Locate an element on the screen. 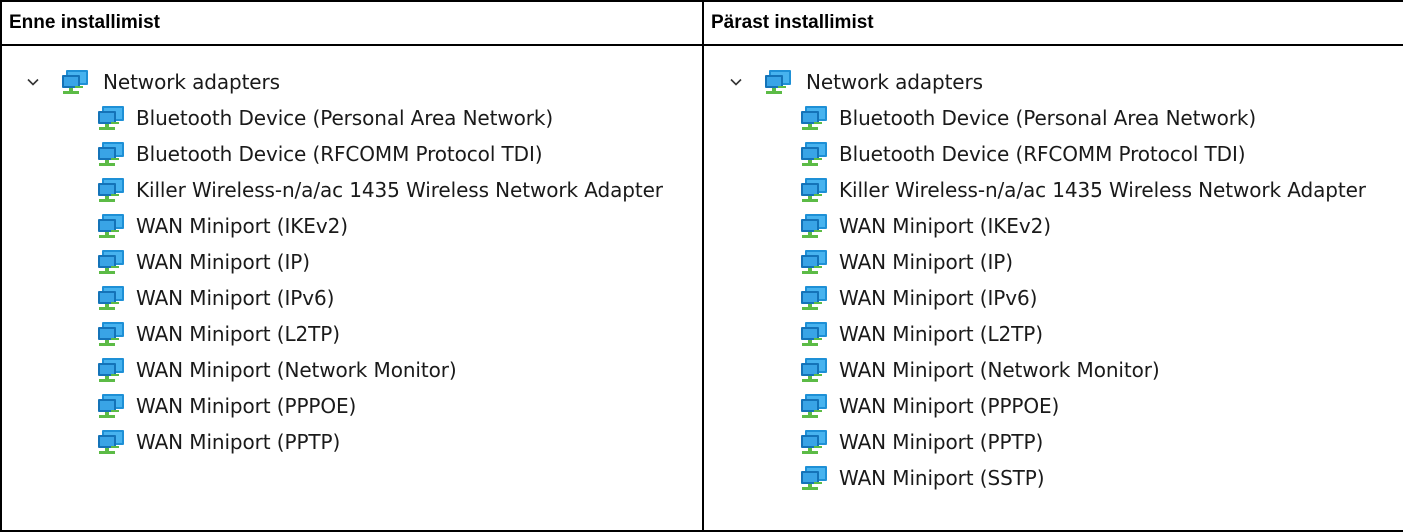  header-after: Pärast installimist is located at coordinates (1052, 23).